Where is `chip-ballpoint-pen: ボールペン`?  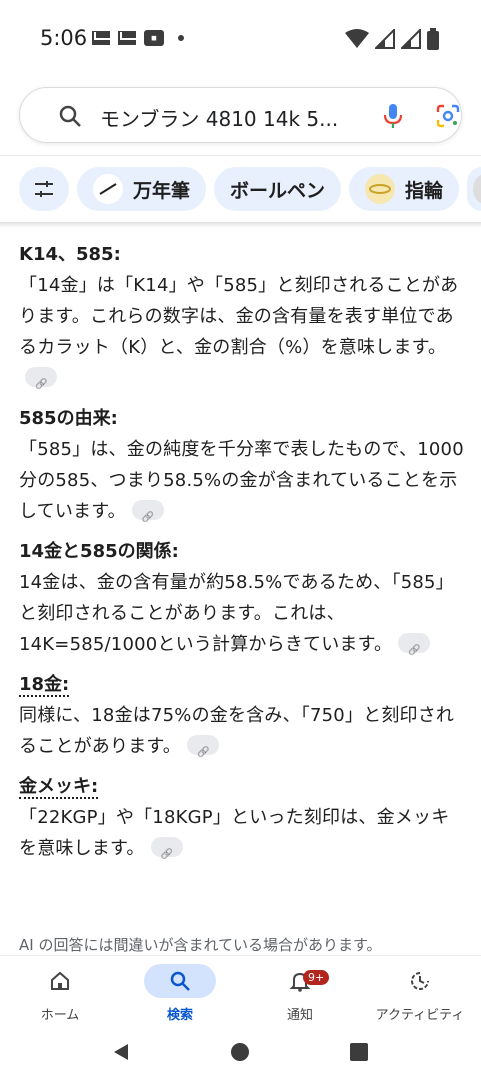
chip-ballpoint-pen: ボールペン is located at coordinates (278, 189).